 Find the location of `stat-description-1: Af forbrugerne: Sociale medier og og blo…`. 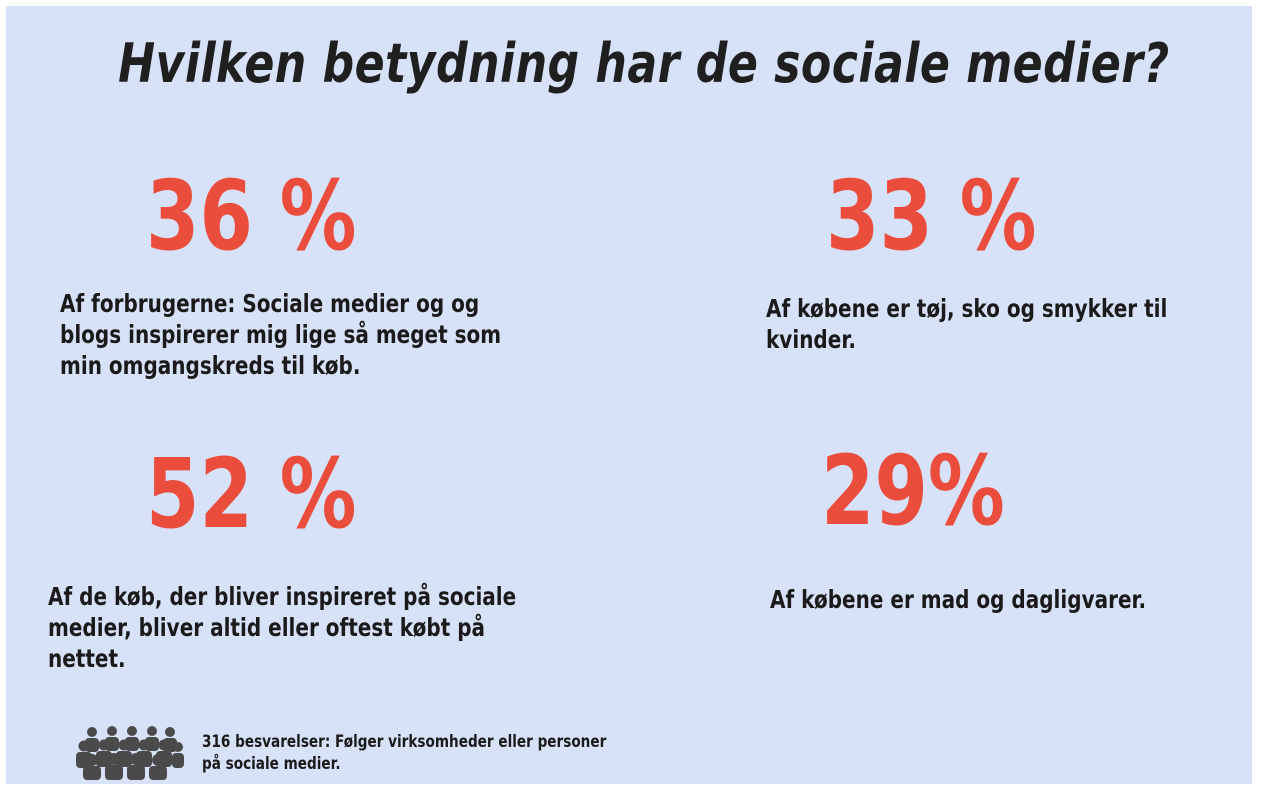

stat-description-1: Af forbrugerne: Sociale medier og og blo… is located at coordinates (281, 334).